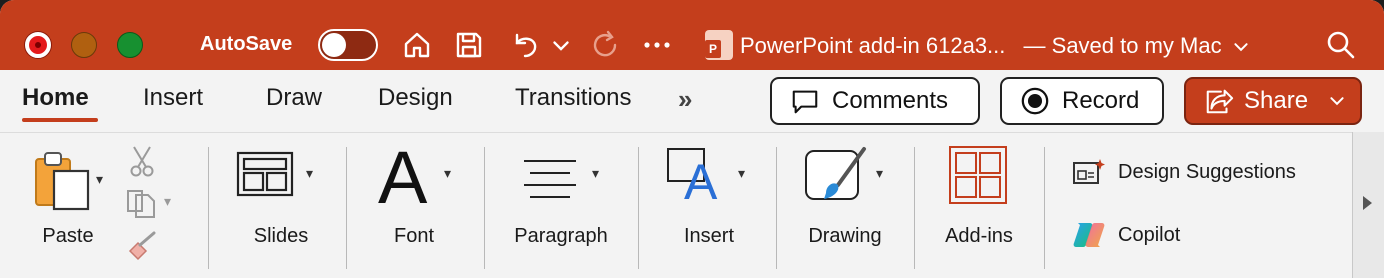 Image resolution: width=1384 pixels, height=278 pixels. I want to click on file-badge-letter: P, so click(713, 49).